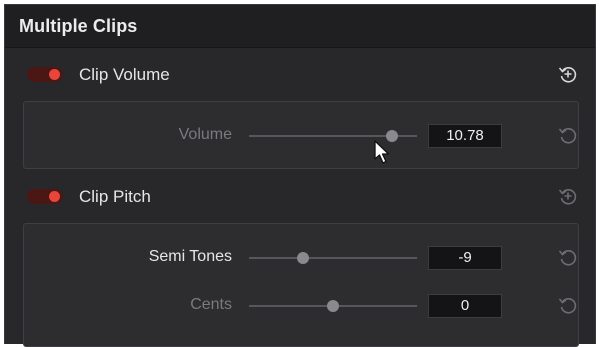 This screenshot has width=600, height=347. What do you see at coordinates (45, 74) in the screenshot?
I see `clip-volume-toggle` at bounding box center [45, 74].